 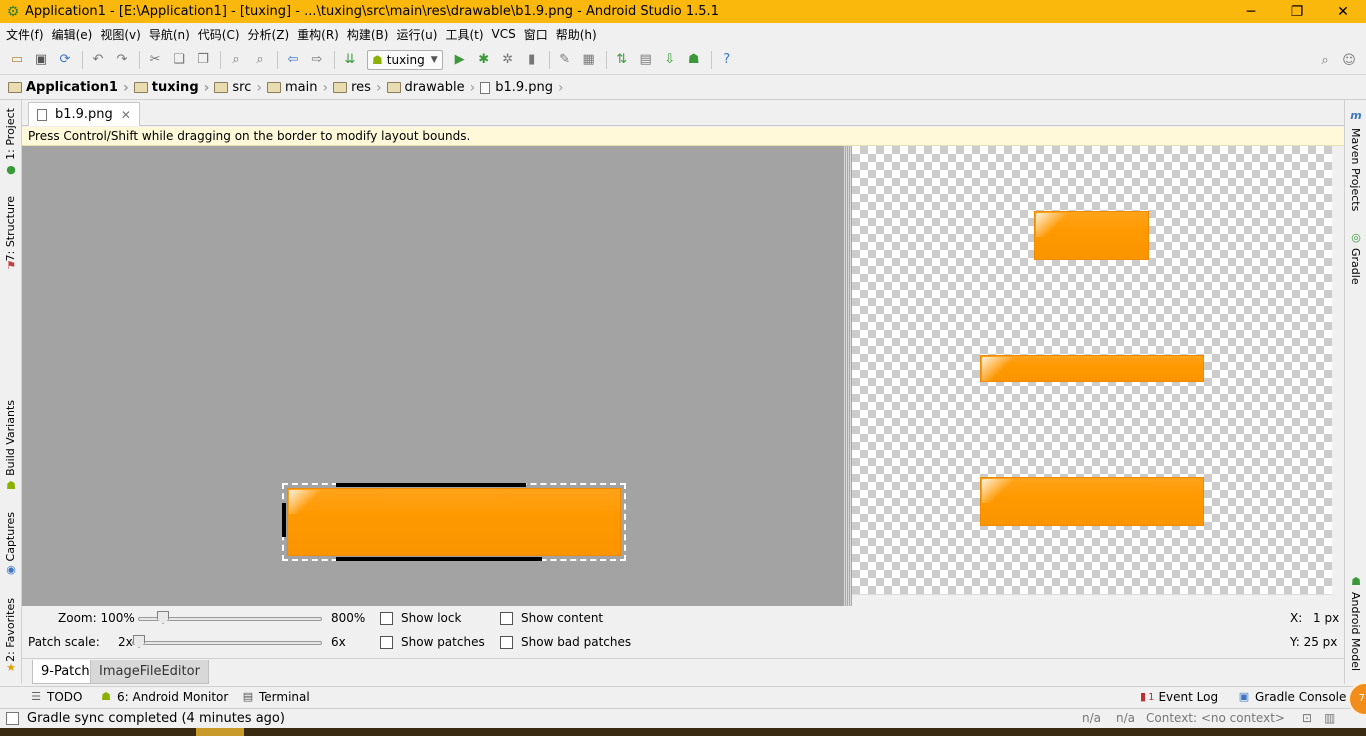 What do you see at coordinates (848, 376) in the screenshot?
I see `panel-splitter` at bounding box center [848, 376].